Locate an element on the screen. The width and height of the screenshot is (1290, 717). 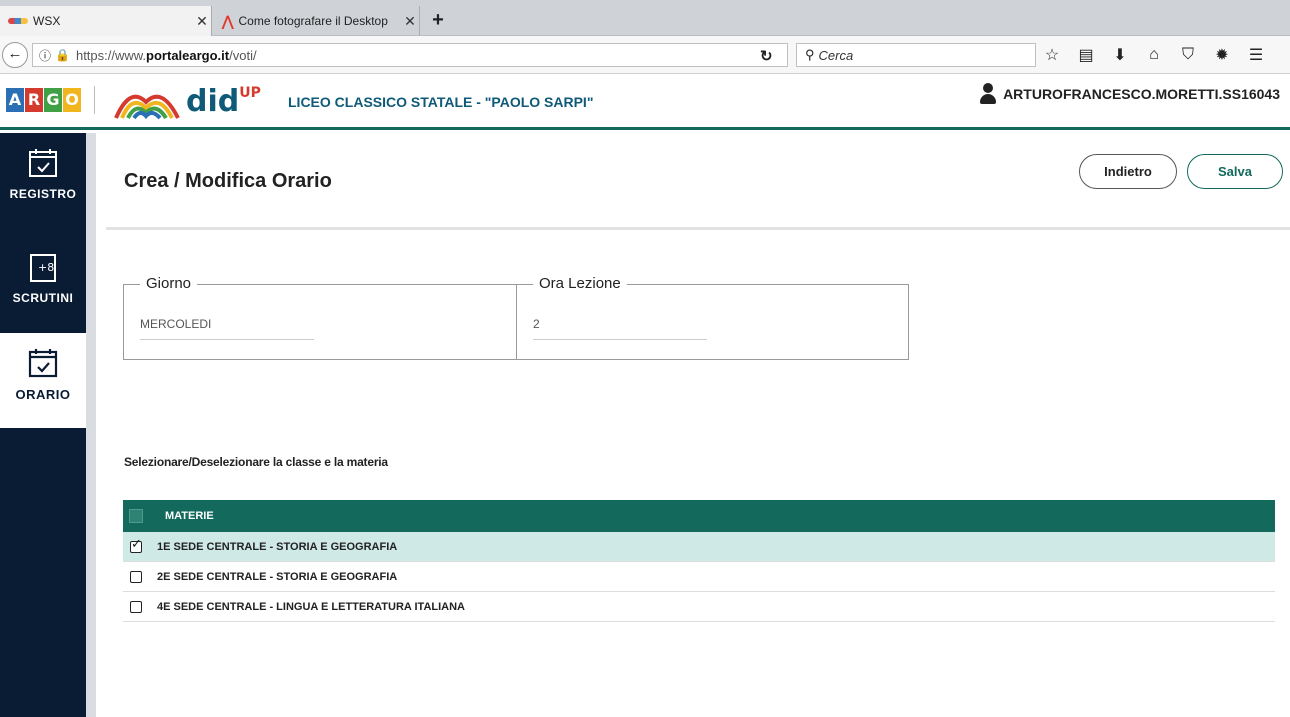
url-host: portaleargo.it is located at coordinates (188, 55).